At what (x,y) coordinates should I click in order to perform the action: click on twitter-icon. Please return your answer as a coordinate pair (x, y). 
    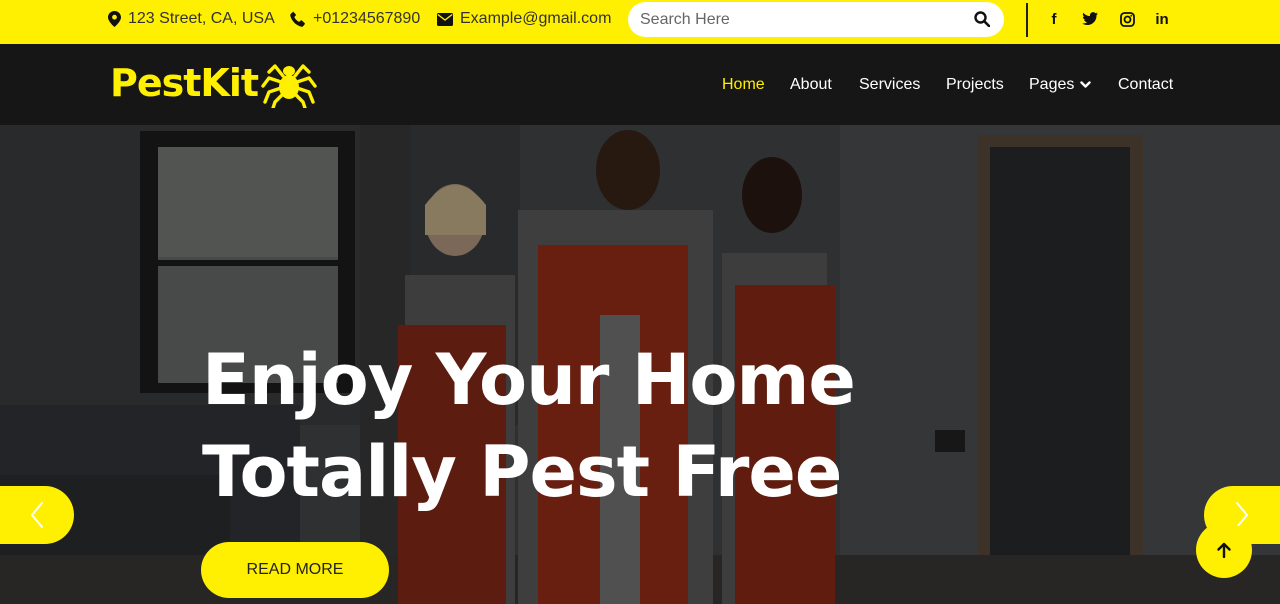
    Looking at the image, I should click on (1090, 19).